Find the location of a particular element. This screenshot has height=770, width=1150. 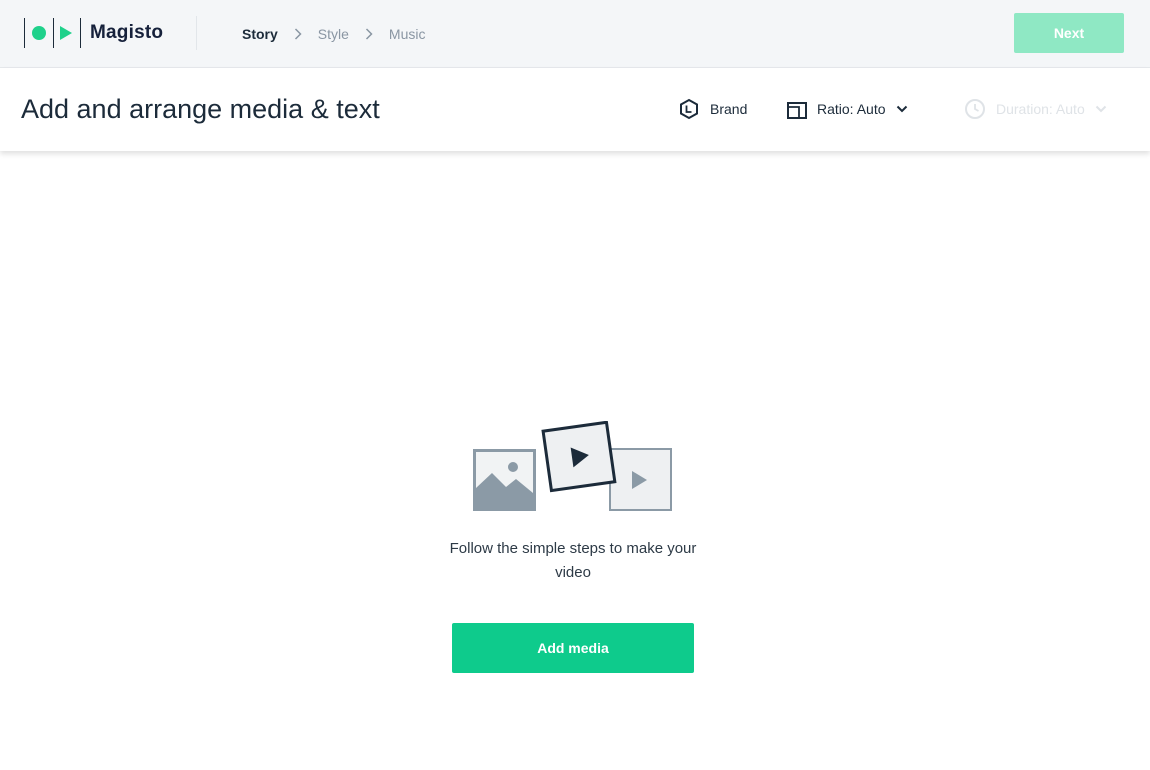

clock-icon is located at coordinates (975, 109).